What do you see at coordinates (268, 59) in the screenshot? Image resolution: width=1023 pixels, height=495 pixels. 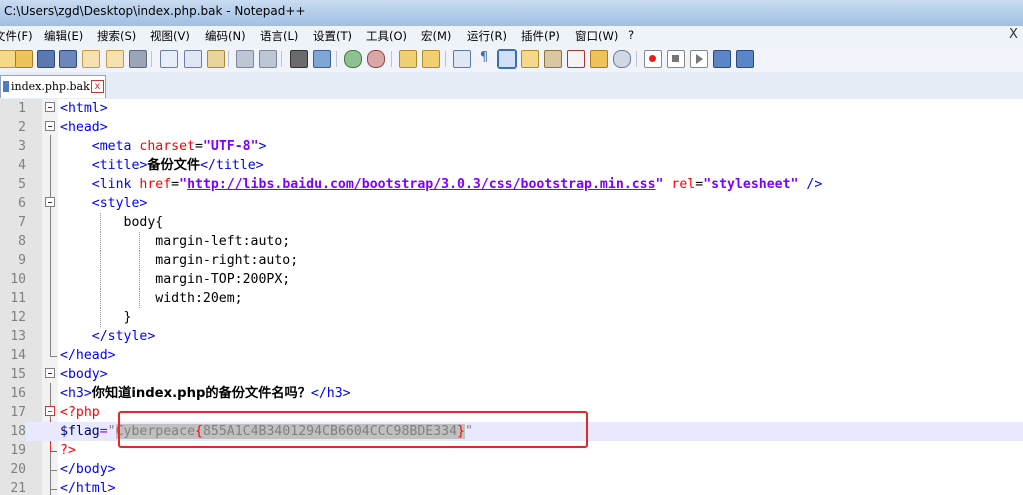 I see `redo-icon` at bounding box center [268, 59].